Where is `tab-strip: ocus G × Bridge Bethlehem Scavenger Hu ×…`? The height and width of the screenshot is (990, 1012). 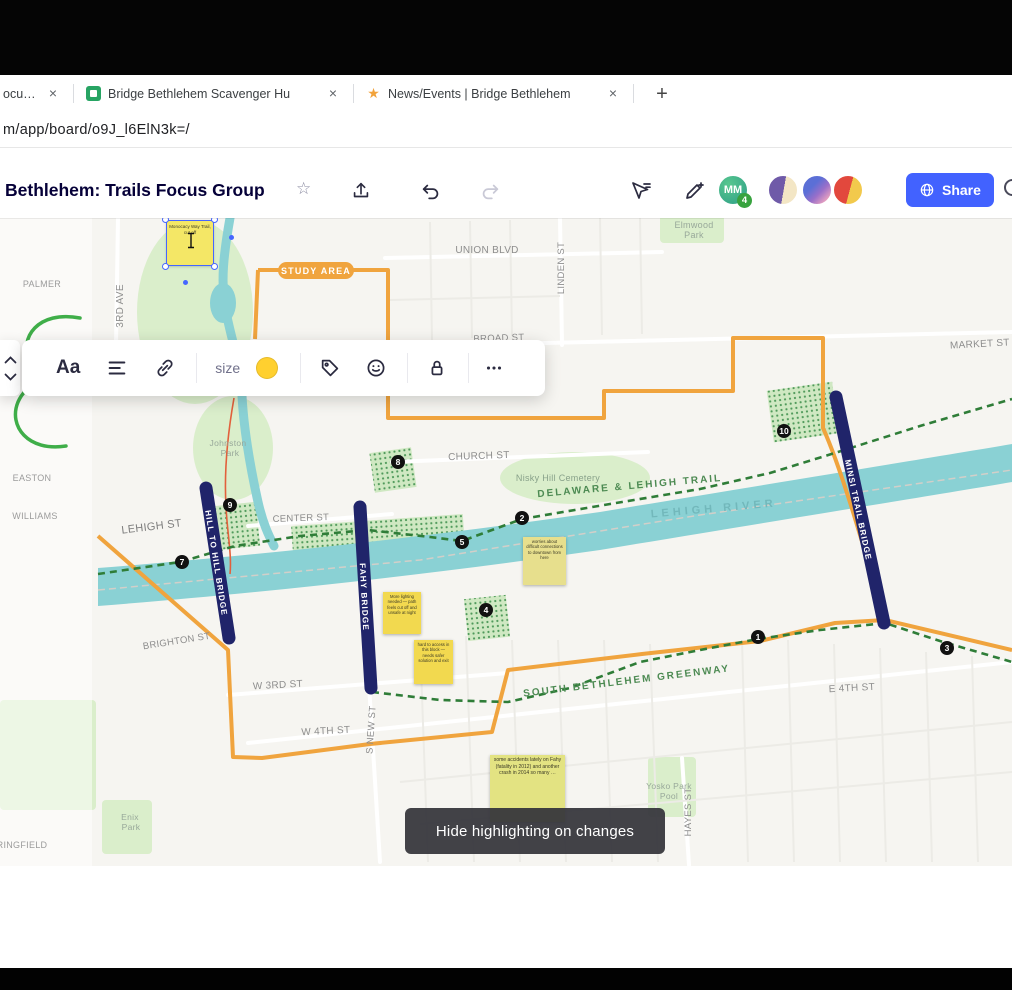
tab-strip: ocus G × Bridge Bethlehem Scavenger Hu ×… is located at coordinates (506, 93).